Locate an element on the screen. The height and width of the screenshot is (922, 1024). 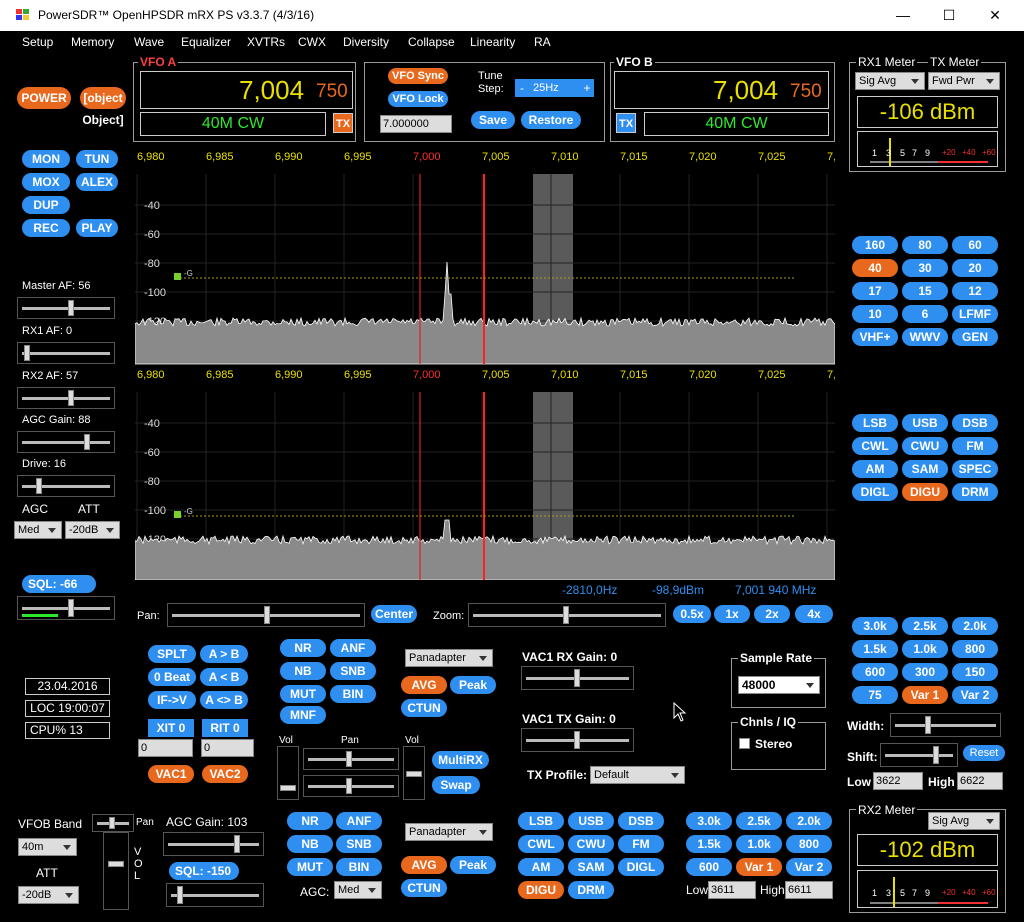
anf-button: ANF is located at coordinates (353, 648).